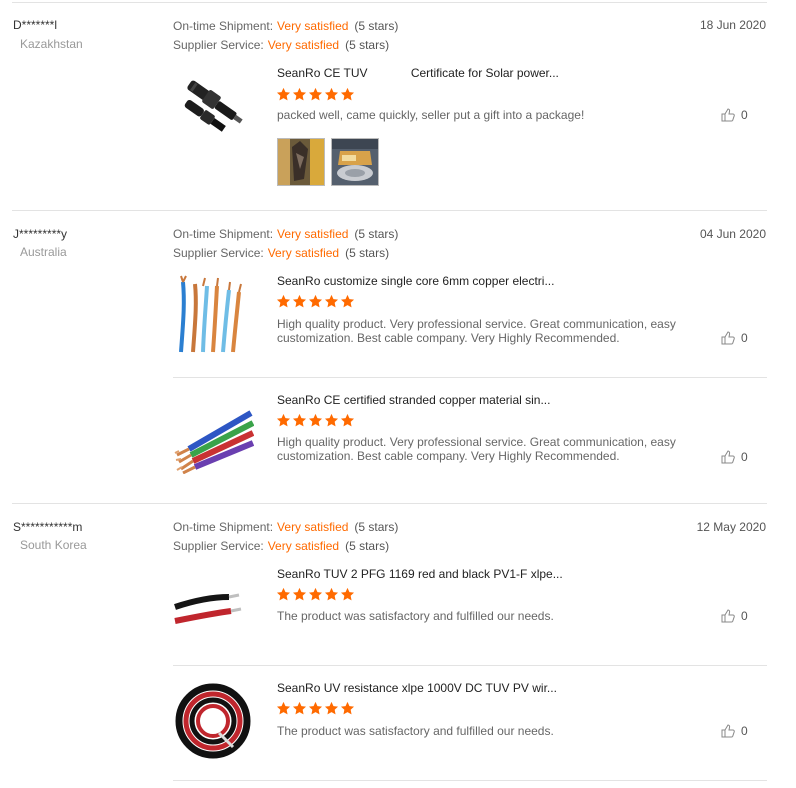 This screenshot has width=796, height=788. What do you see at coordinates (43, 252) in the screenshot?
I see `reviewer-country: Australia` at bounding box center [43, 252].